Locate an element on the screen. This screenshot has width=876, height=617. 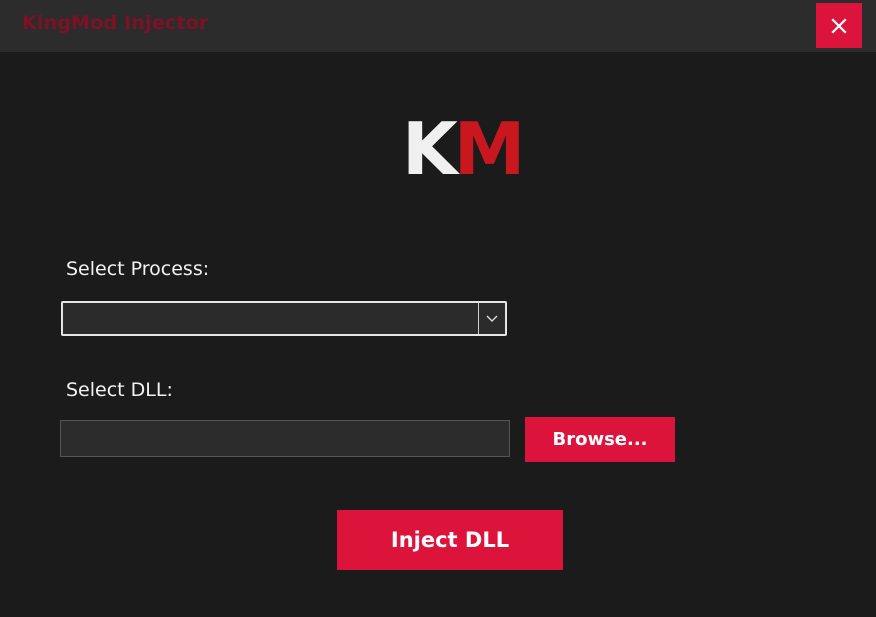
title-bar: KingMod Injector is located at coordinates (438, 26).